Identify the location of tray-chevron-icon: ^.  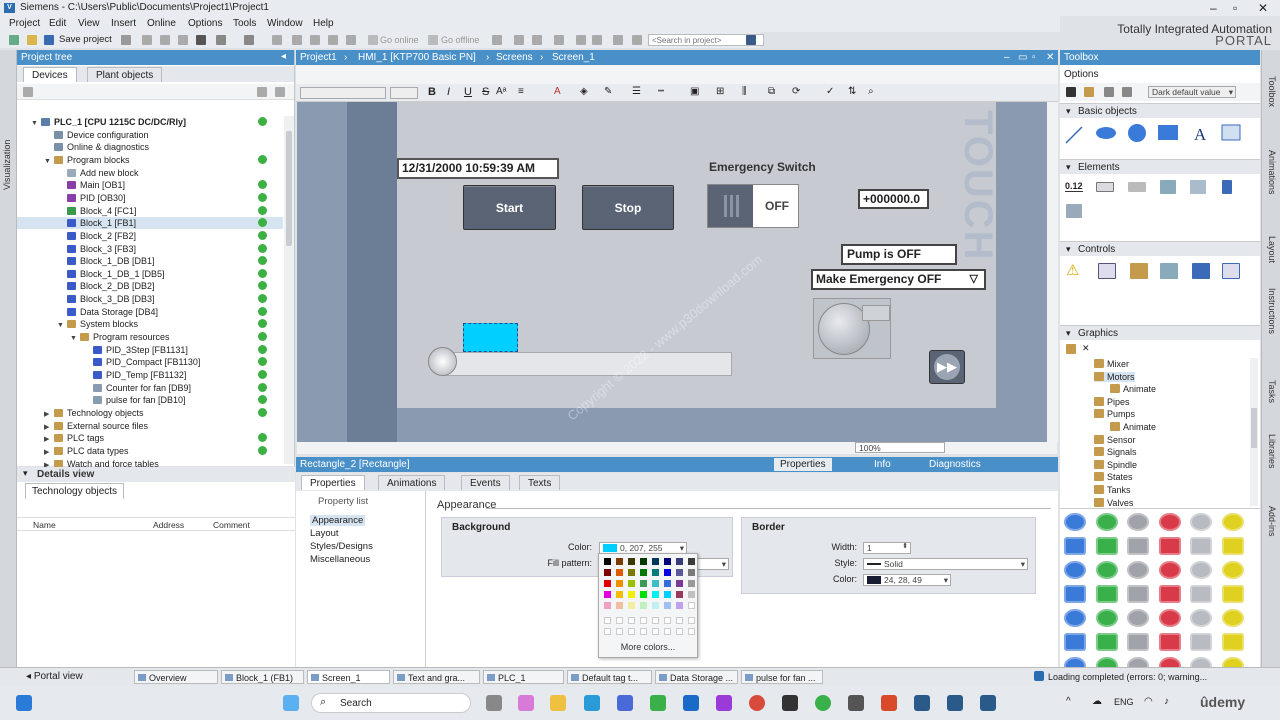
(1068, 701).